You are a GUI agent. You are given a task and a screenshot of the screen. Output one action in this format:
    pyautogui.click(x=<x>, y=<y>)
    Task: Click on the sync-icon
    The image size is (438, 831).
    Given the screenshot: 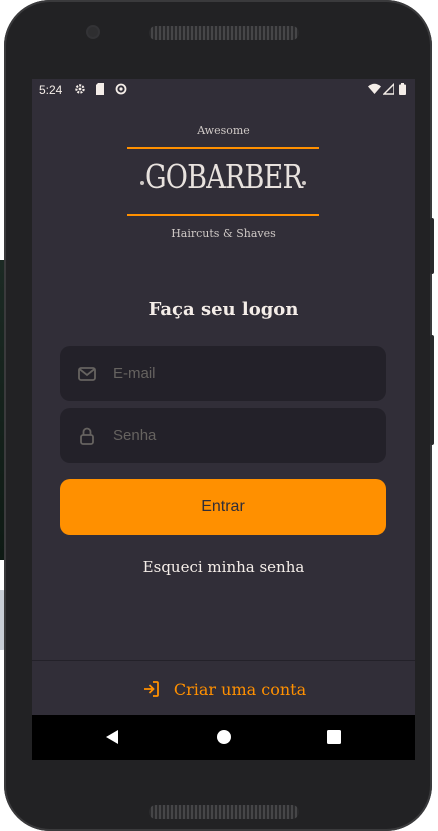 What is the action you would take?
    pyautogui.click(x=121, y=90)
    